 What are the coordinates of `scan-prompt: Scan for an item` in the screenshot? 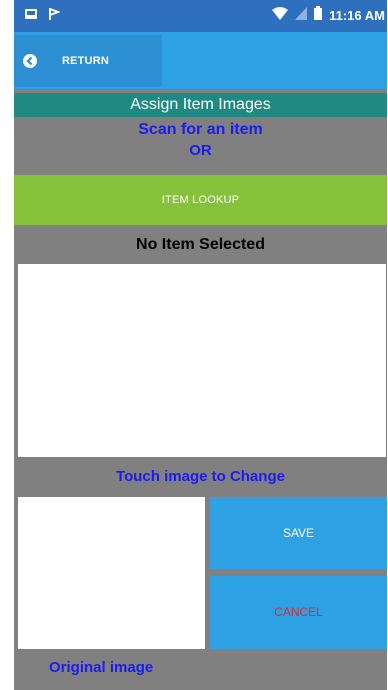 It's located at (200, 129).